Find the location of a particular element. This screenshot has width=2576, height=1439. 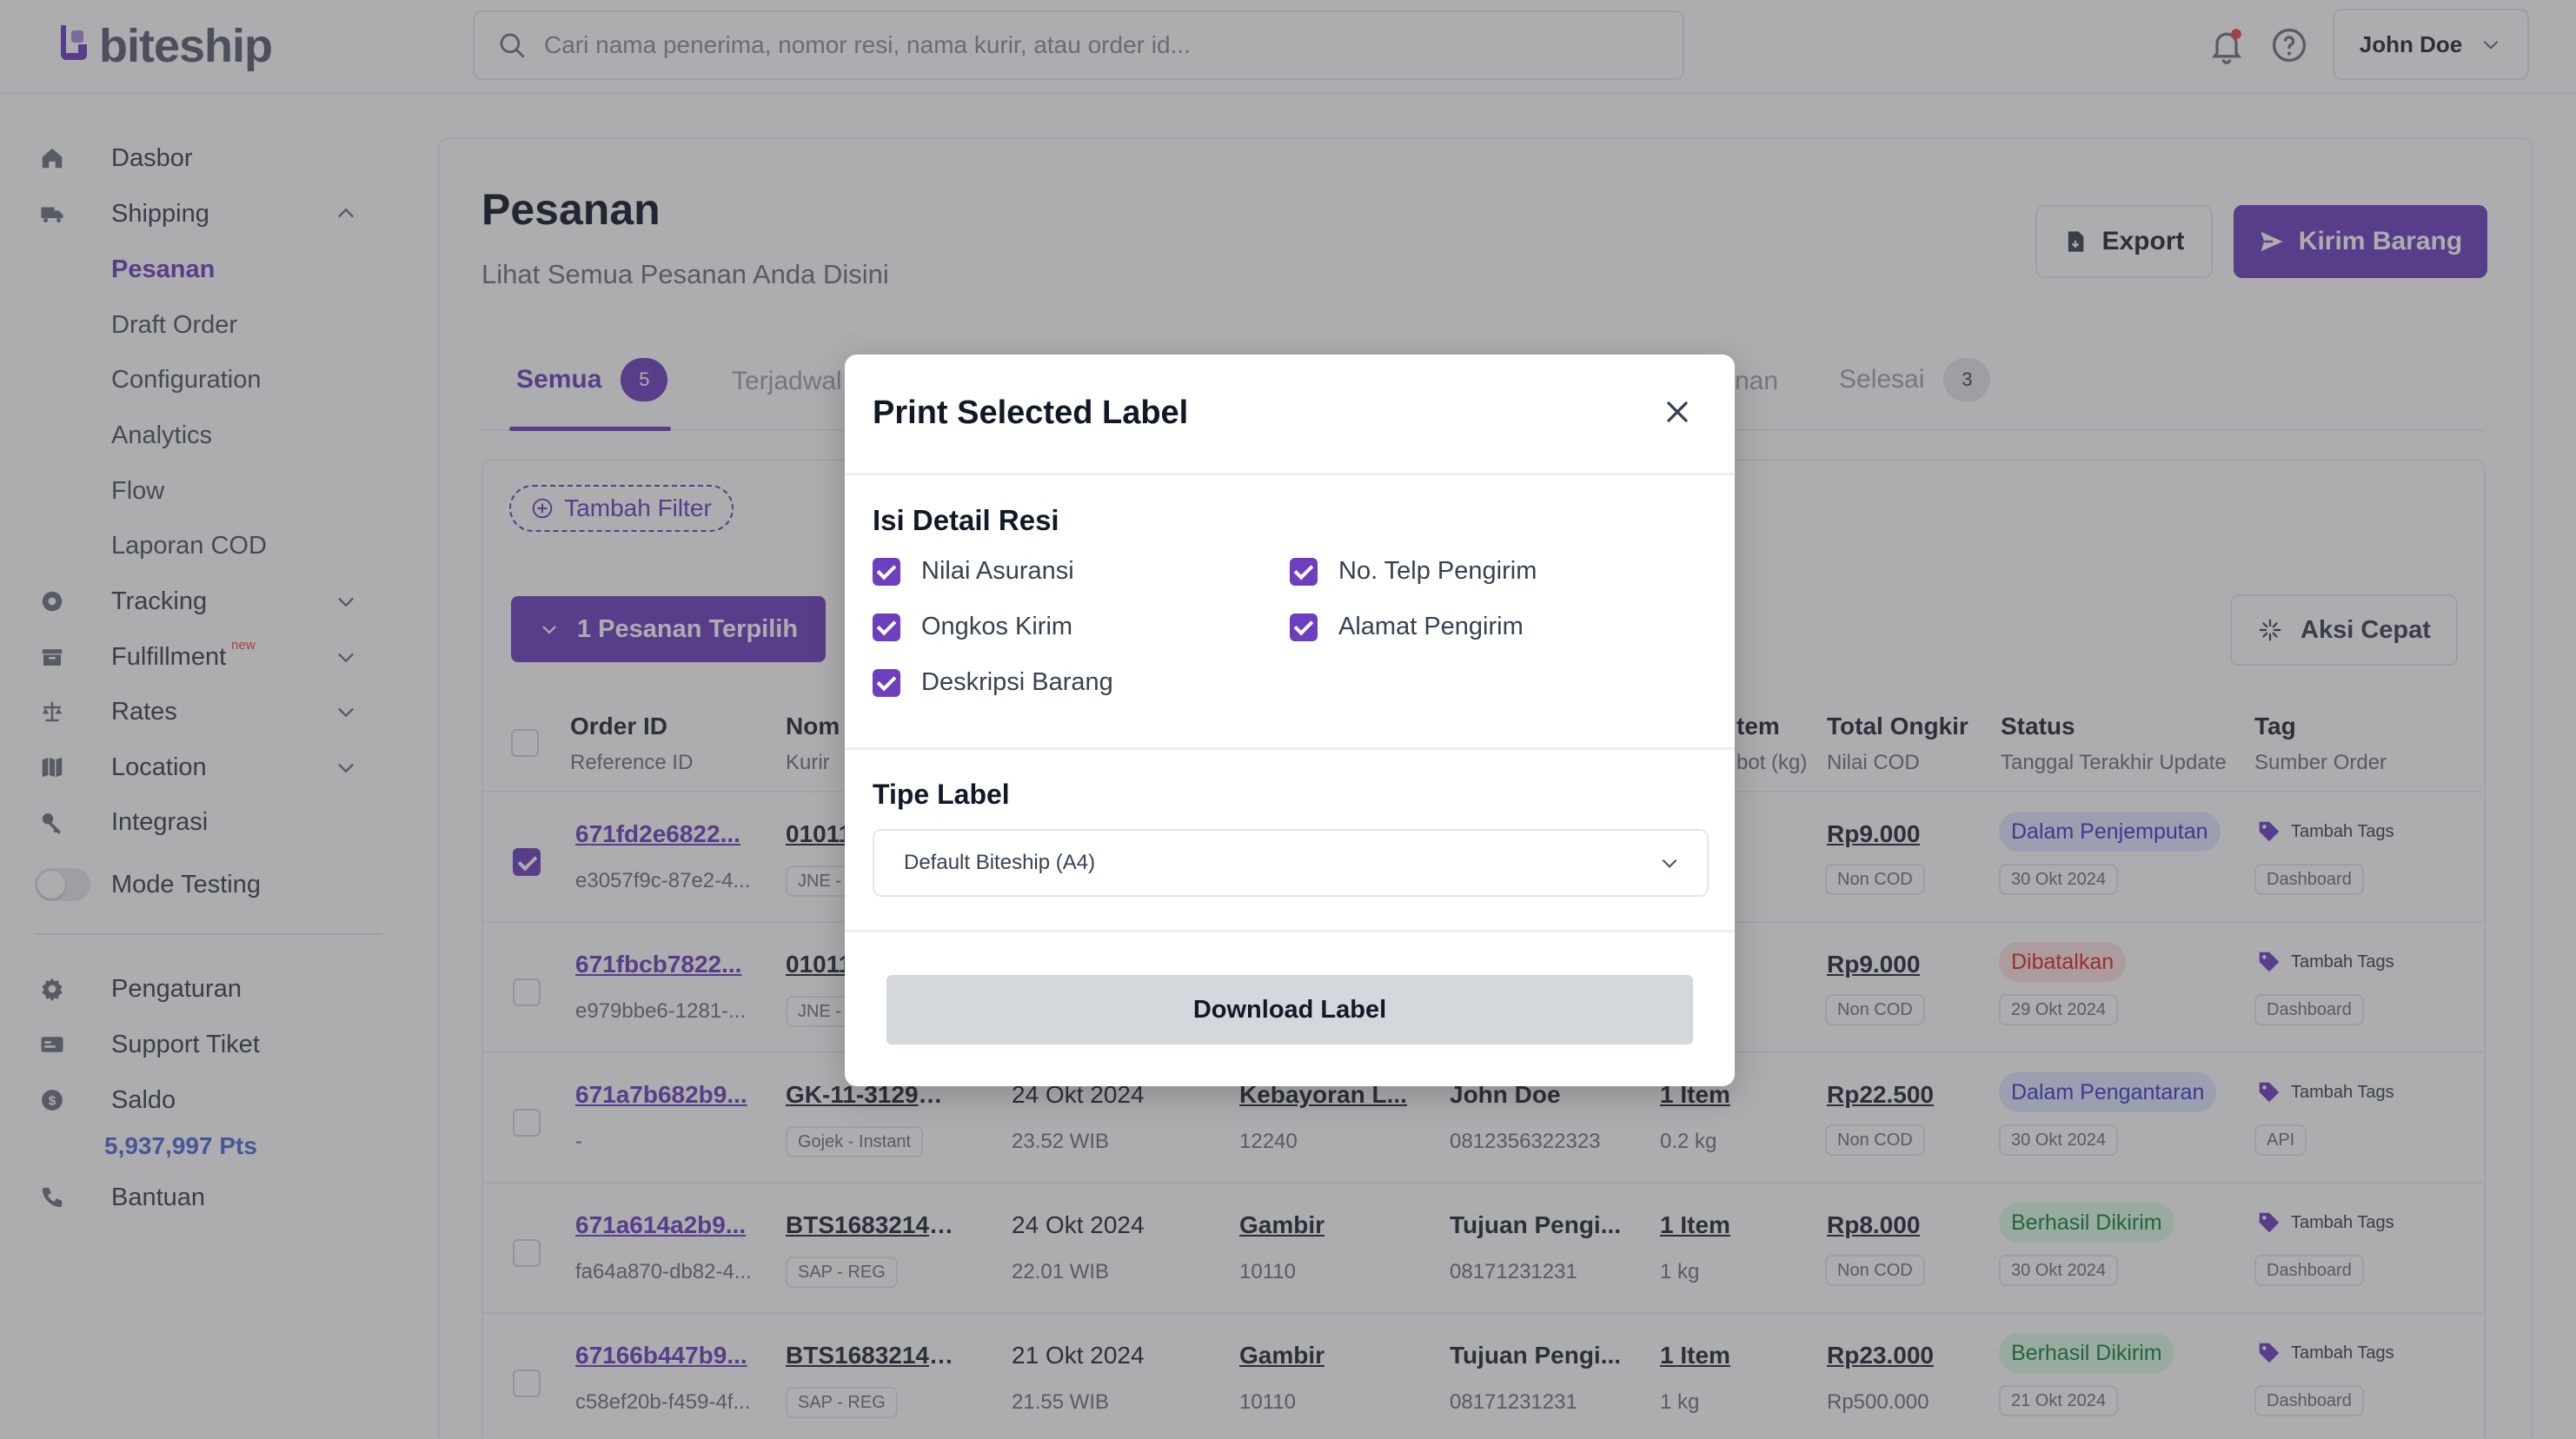

close-icon is located at coordinates (1677, 412).